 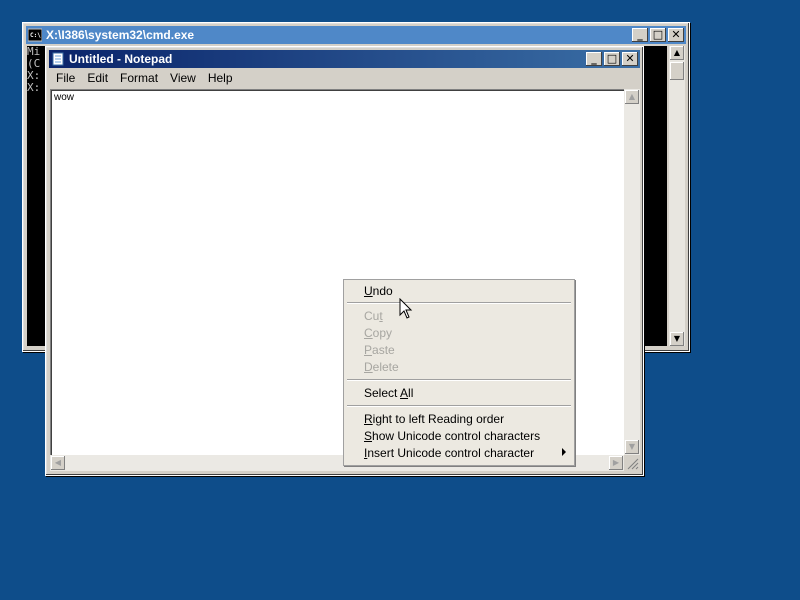 I want to click on cmd-title: X:\I386\system32\cmd.exe, so click(x=120, y=35).